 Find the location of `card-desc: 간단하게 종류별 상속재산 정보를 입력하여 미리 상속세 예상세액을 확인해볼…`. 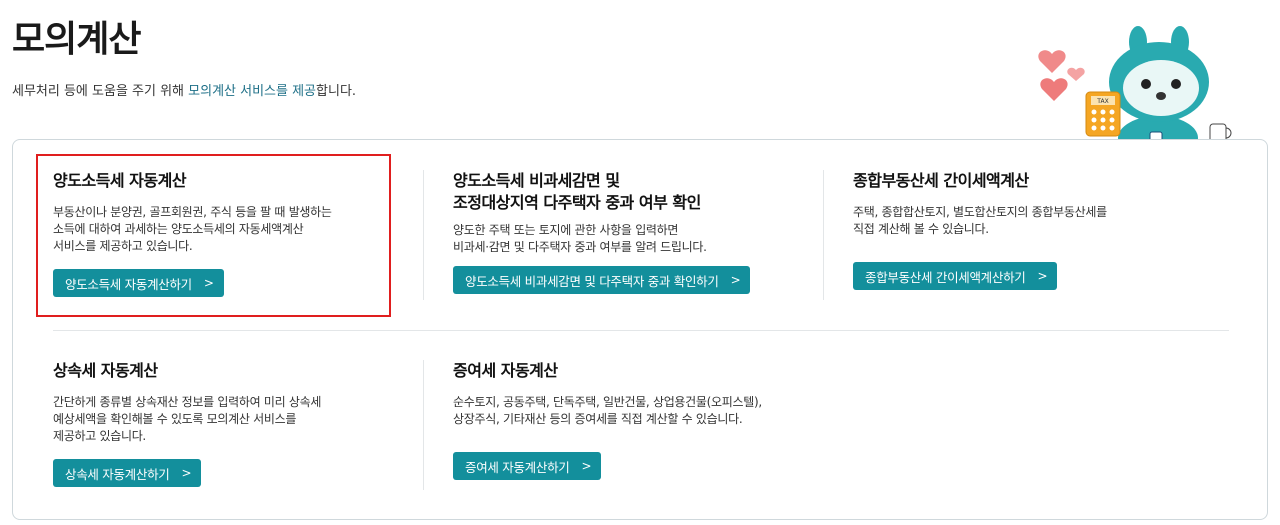

card-desc: 간단하게 종류별 상속재산 정보를 입력하여 미리 상속세 예상세액을 확인해볼… is located at coordinates (187, 419).